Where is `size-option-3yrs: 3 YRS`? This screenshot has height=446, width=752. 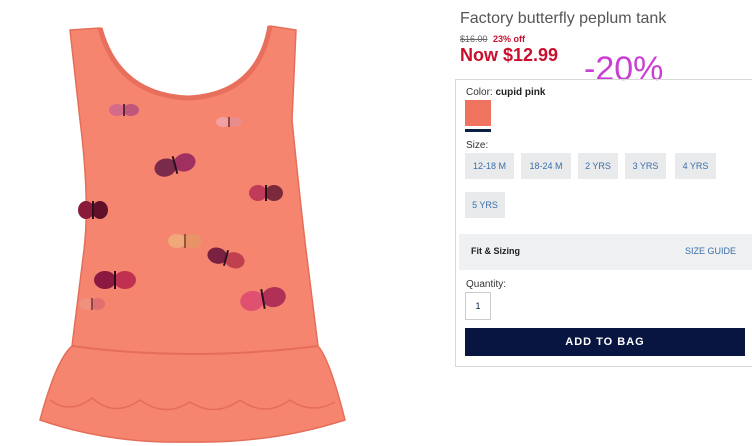
size-option-3yrs: 3 YRS is located at coordinates (645, 166).